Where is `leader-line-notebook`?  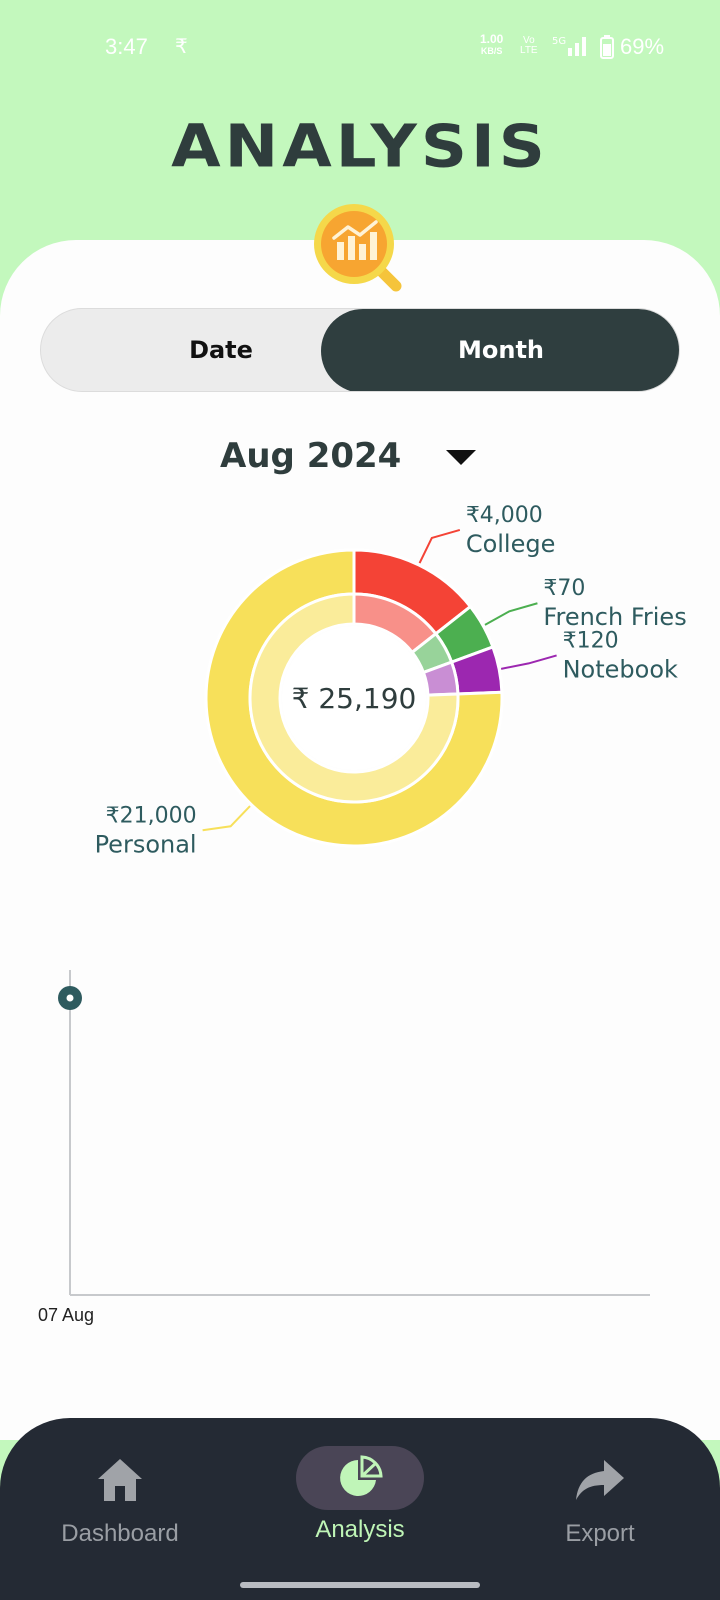 leader-line-notebook is located at coordinates (528, 662).